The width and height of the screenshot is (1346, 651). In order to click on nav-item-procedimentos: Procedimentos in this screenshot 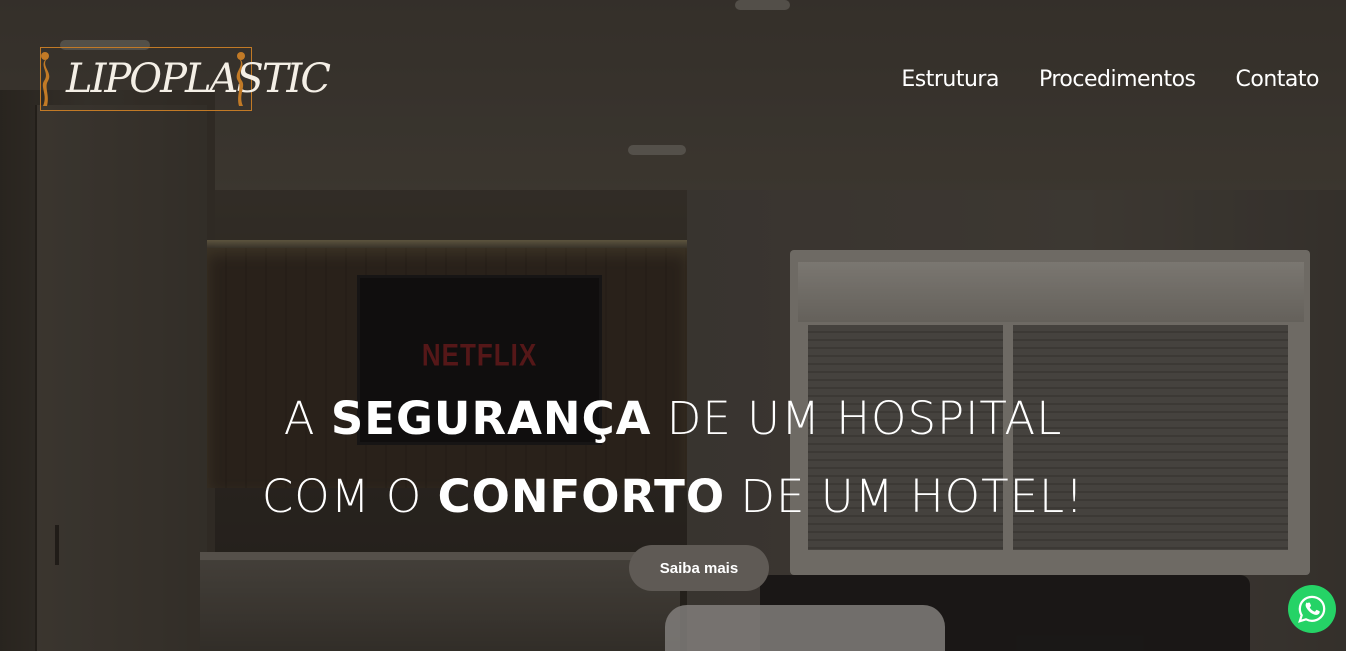, I will do `click(1117, 80)`.